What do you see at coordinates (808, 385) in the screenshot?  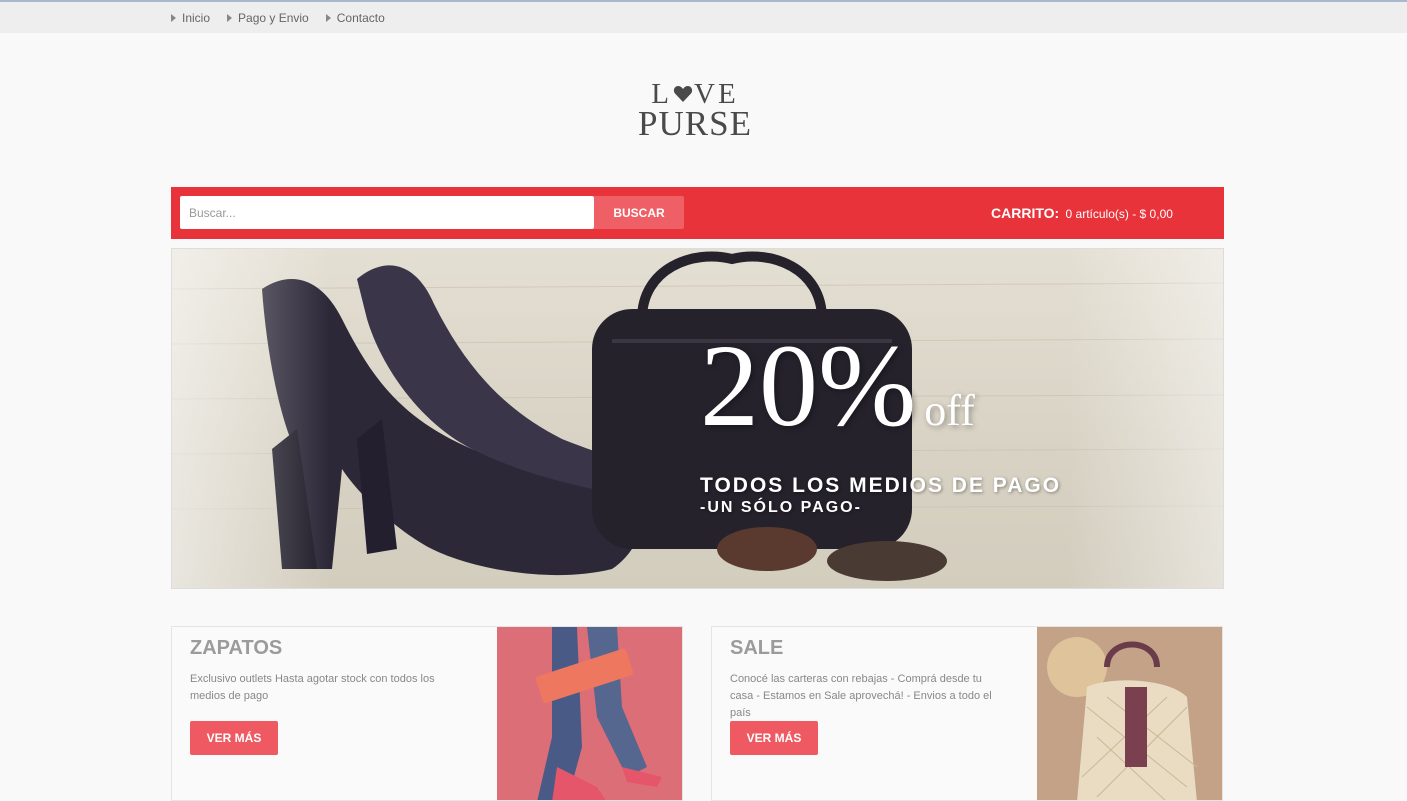 I see `hero-discount-value: 20%` at bounding box center [808, 385].